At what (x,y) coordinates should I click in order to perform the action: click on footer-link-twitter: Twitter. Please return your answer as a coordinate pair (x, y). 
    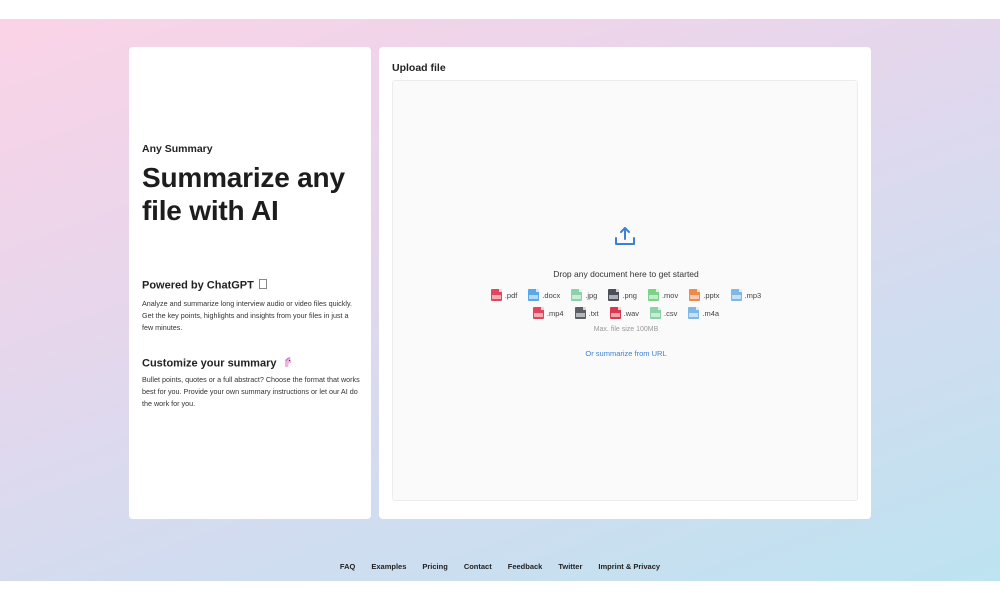
    Looking at the image, I should click on (570, 566).